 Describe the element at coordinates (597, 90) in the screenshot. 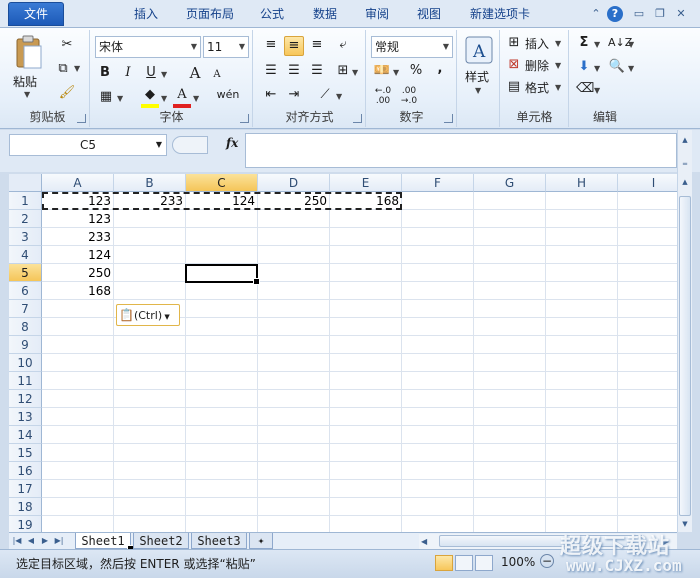

I see `clear-dropdown-icon: ▼` at that location.